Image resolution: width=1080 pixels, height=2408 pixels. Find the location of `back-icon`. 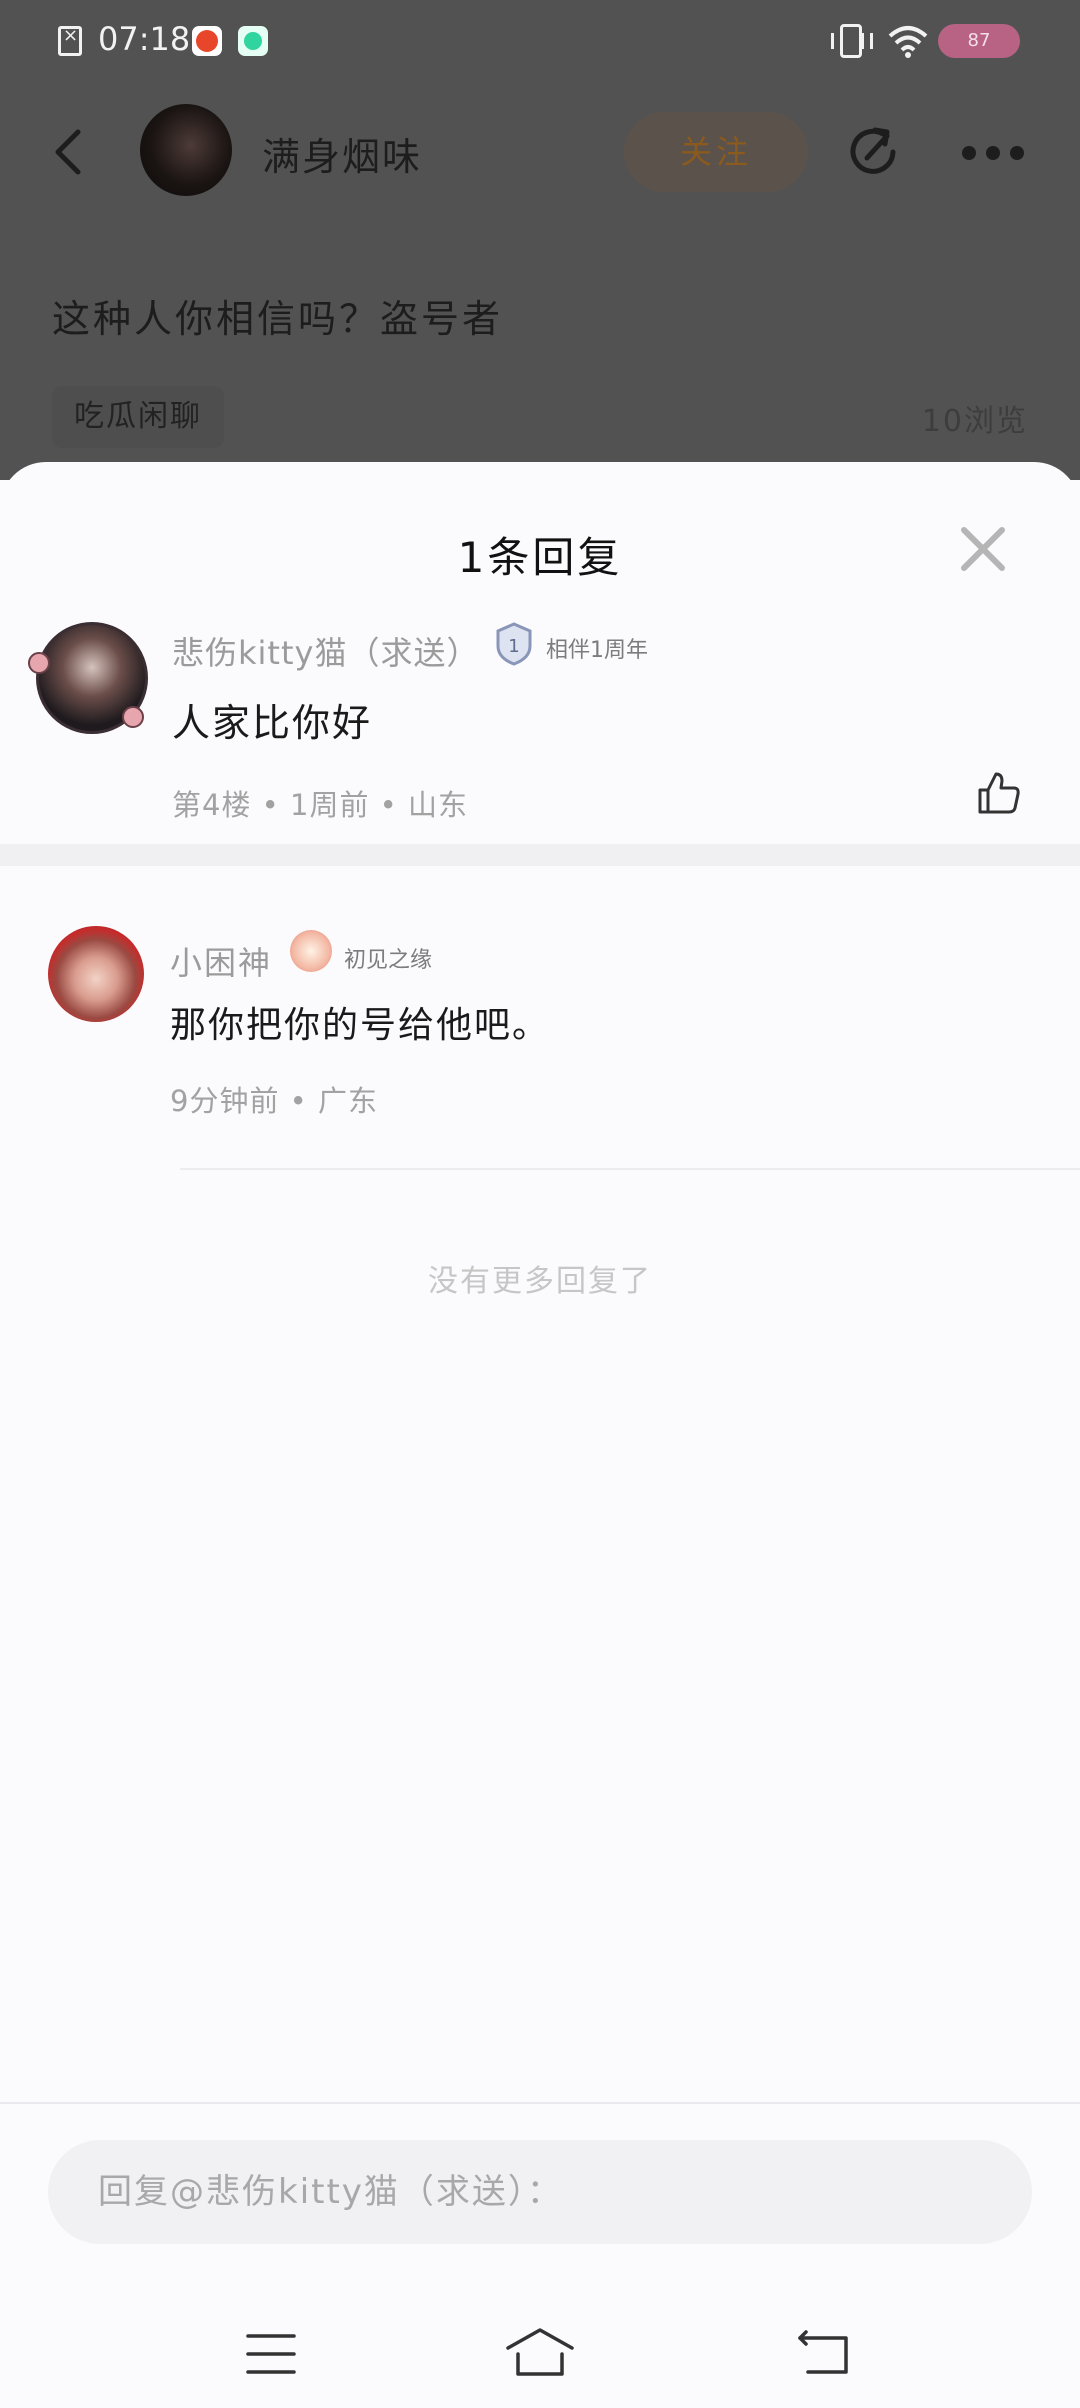

back-icon is located at coordinates (823, 2352).